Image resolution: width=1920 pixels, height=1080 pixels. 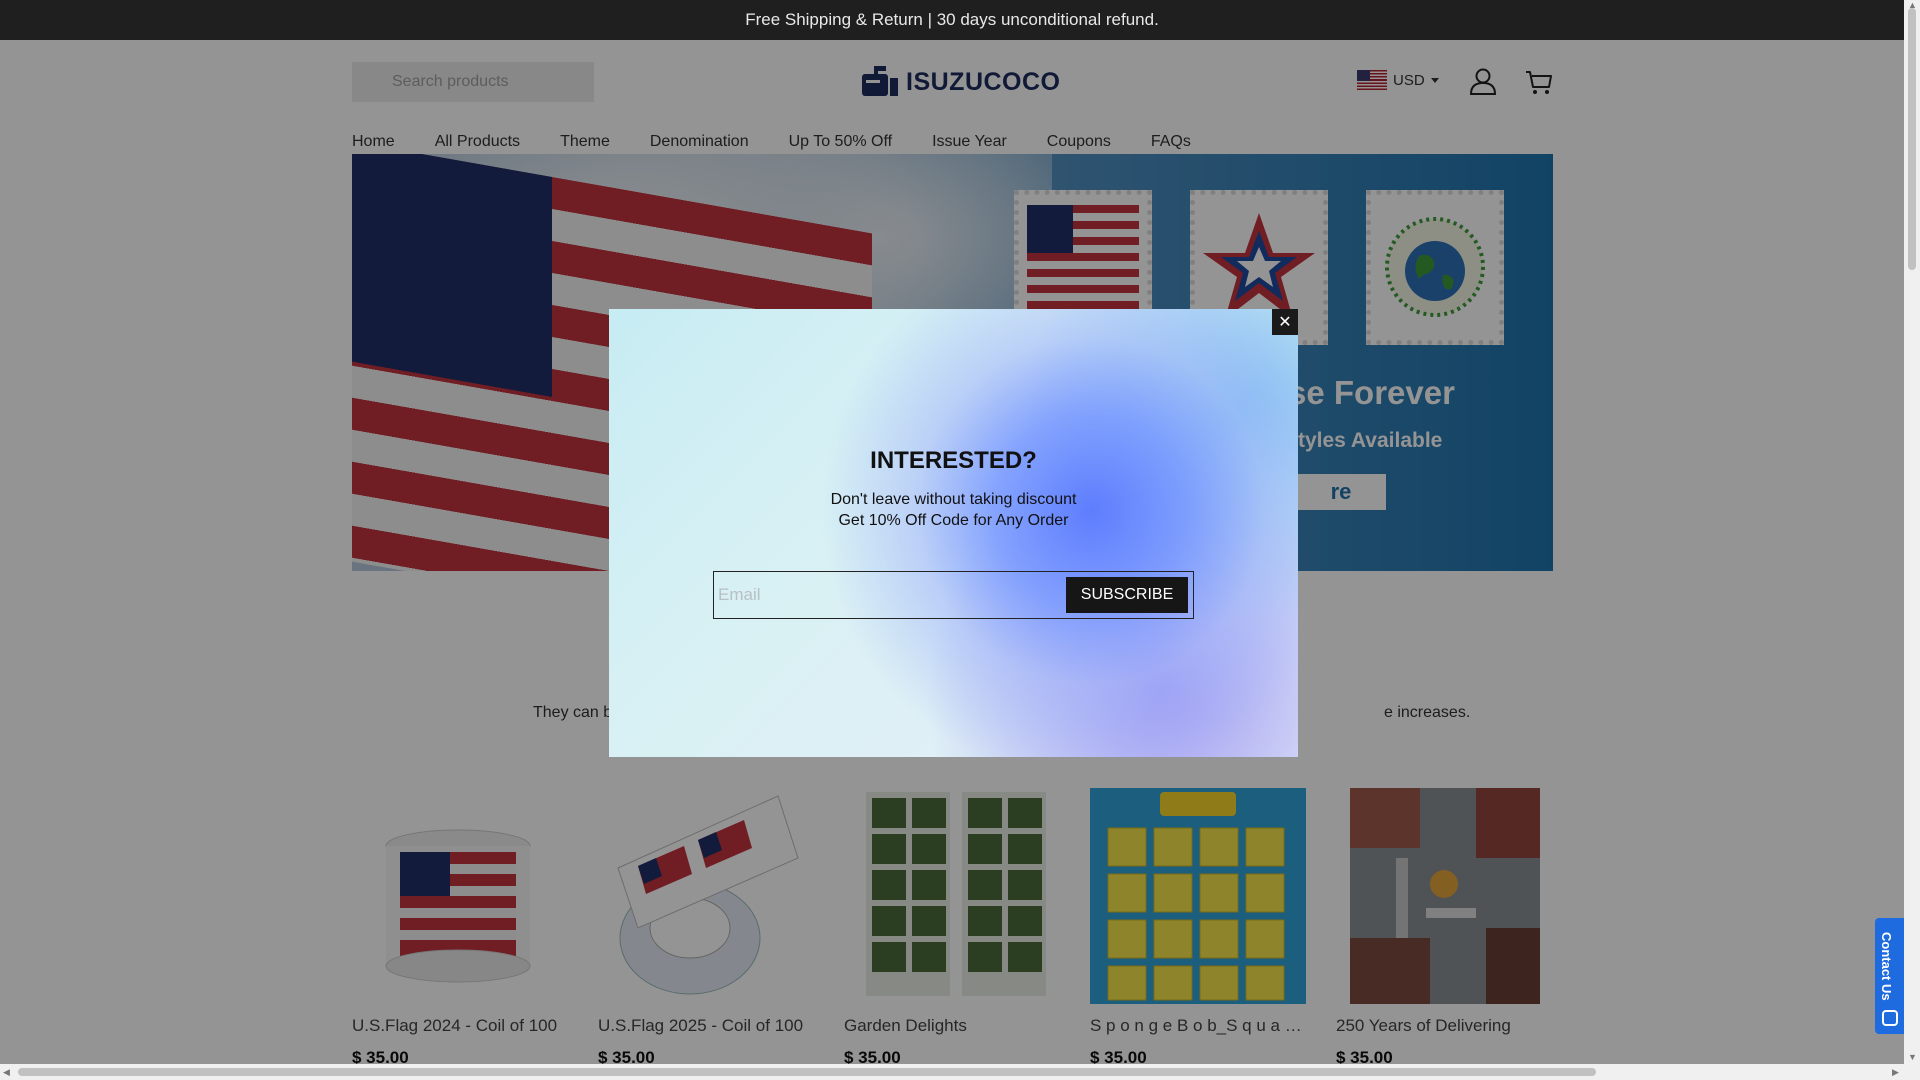 I want to click on close-icon: ✕, so click(x=1285, y=322).